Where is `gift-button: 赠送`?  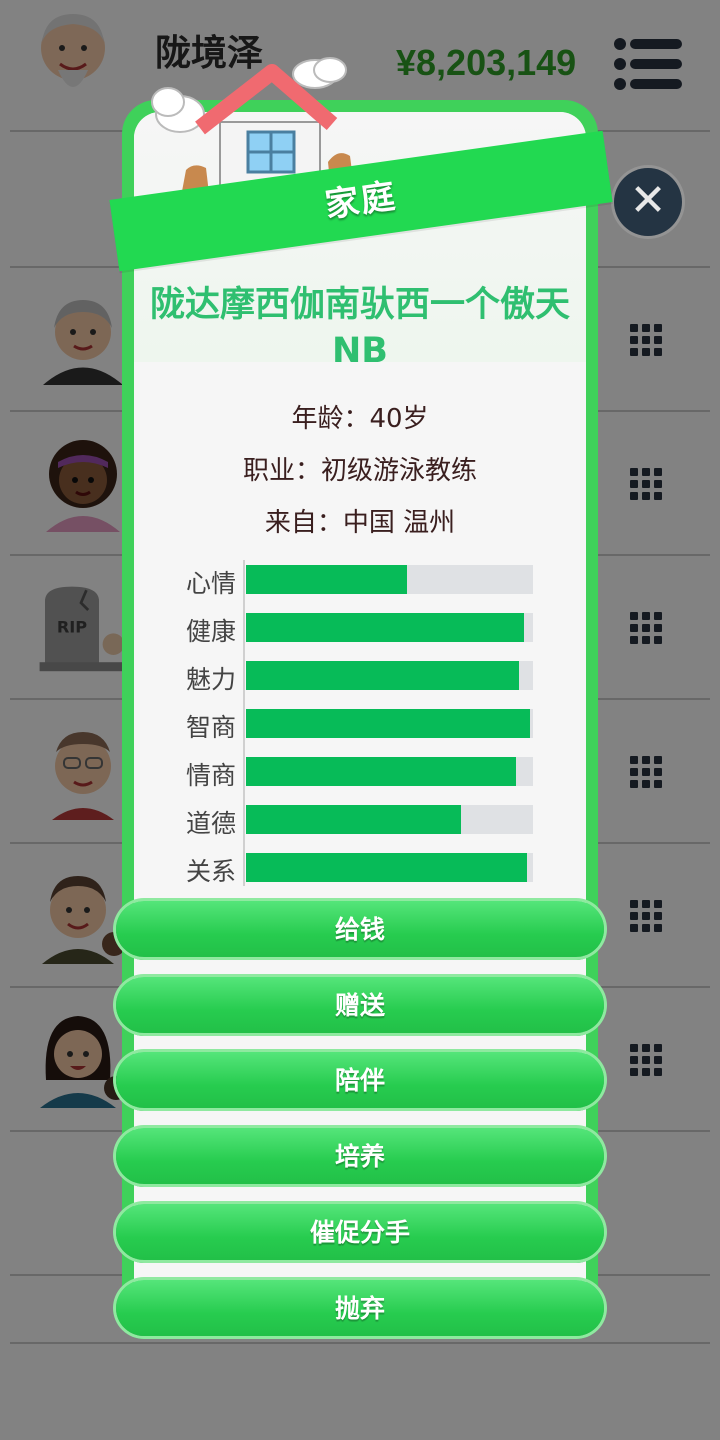 gift-button: 赠送 is located at coordinates (360, 1005).